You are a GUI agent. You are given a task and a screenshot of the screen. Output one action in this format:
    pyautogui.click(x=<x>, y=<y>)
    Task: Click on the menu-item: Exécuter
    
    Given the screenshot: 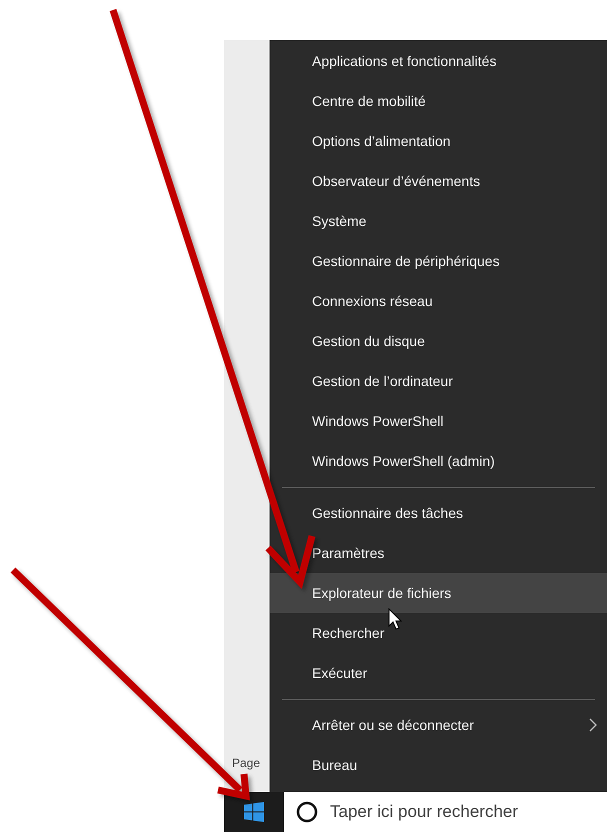 What is the action you would take?
    pyautogui.click(x=438, y=673)
    